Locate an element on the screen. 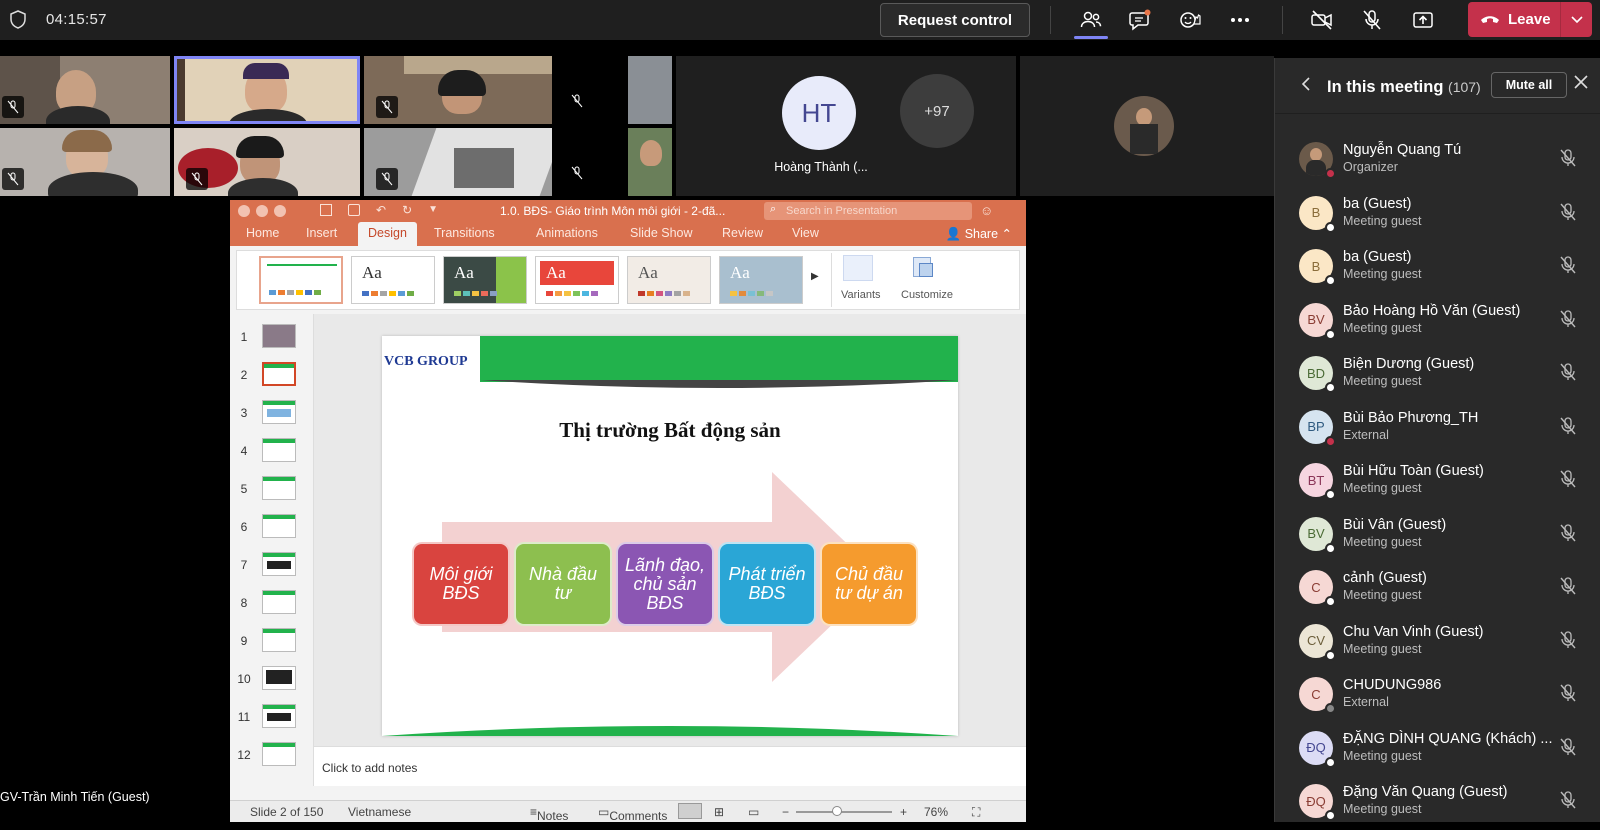  participant-row: BV Bảo Hoàng Hồ Văn (Guest) Meeting guest is located at coordinates (1437, 323).